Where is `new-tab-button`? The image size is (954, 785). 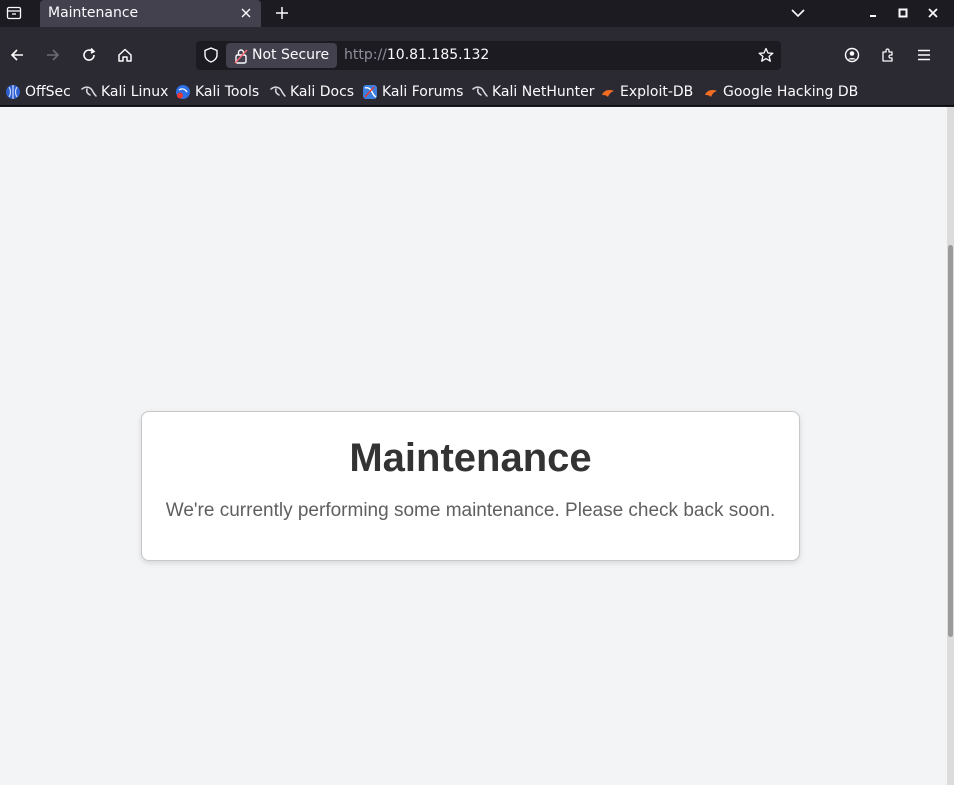 new-tab-button is located at coordinates (282, 13).